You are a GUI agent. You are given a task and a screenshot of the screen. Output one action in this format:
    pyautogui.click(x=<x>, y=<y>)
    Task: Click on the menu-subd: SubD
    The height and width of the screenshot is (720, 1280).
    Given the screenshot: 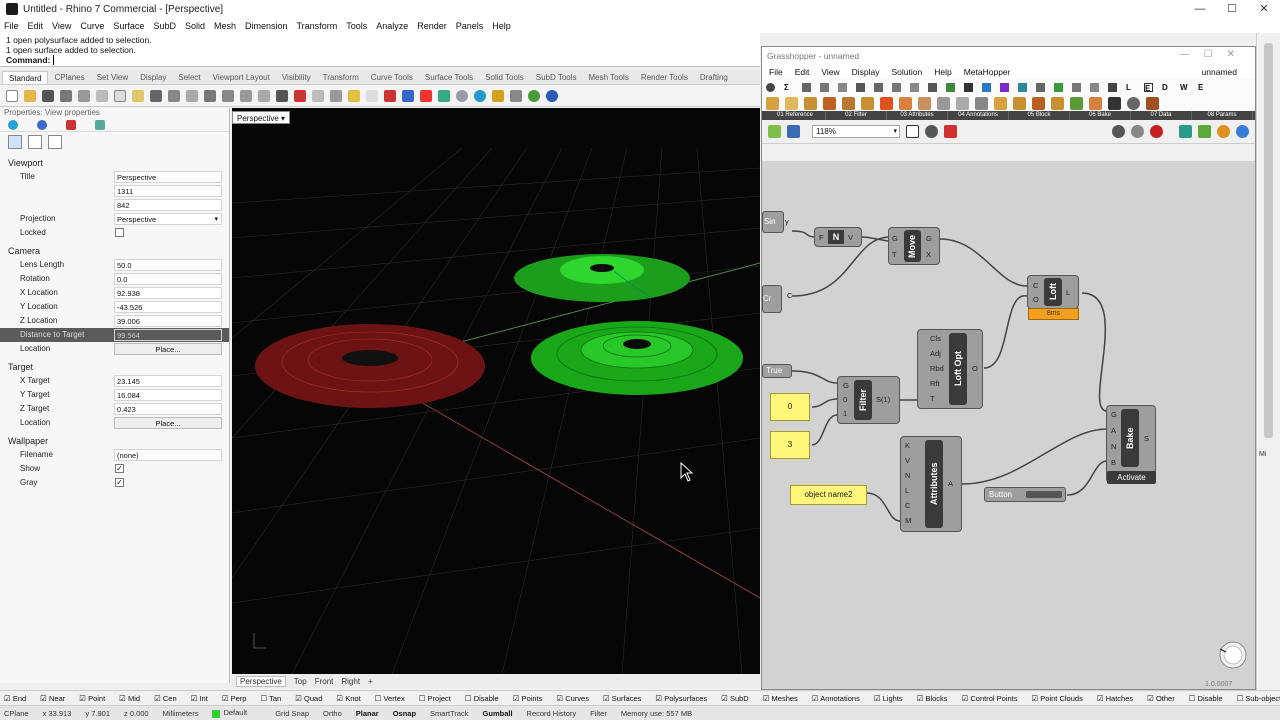 What is the action you would take?
    pyautogui.click(x=164, y=26)
    